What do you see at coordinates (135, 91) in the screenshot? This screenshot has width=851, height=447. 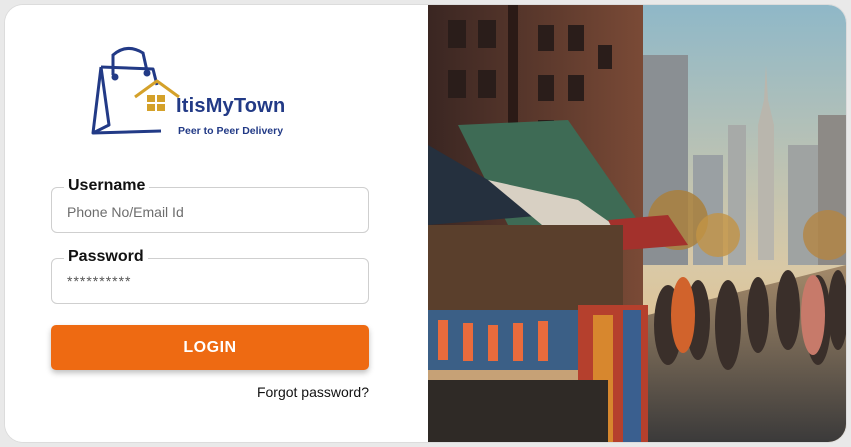 I see `shopping-bag-logo-icon` at bounding box center [135, 91].